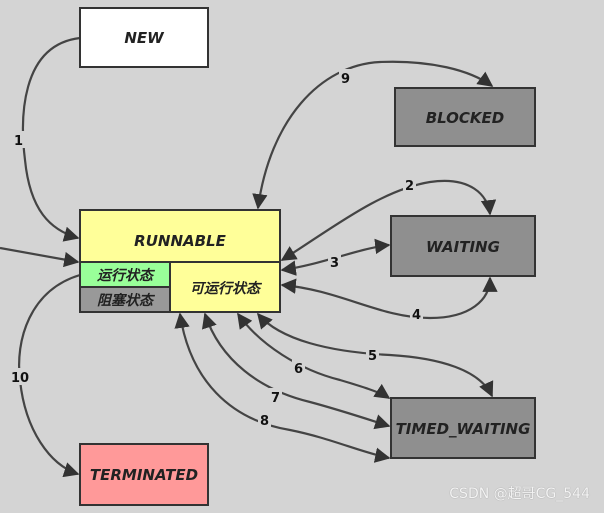 Image resolution: width=604 pixels, height=513 pixels. Describe the element at coordinates (180, 241) in the screenshot. I see `state-runnable-label: RUNNABLE` at that location.